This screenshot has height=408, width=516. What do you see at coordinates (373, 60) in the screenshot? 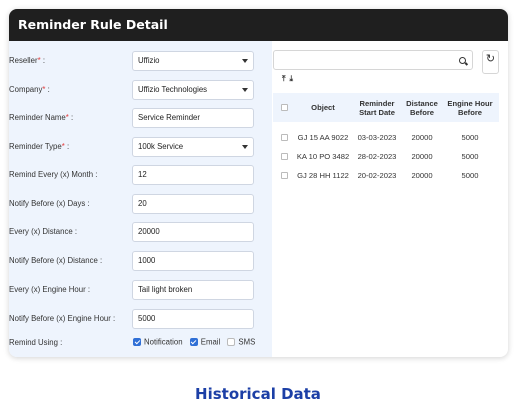
I see `search-input` at bounding box center [373, 60].